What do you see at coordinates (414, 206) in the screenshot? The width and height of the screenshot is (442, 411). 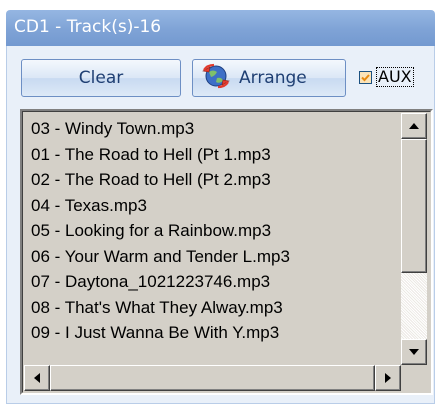 I see `vertical-scroll-thumb` at bounding box center [414, 206].